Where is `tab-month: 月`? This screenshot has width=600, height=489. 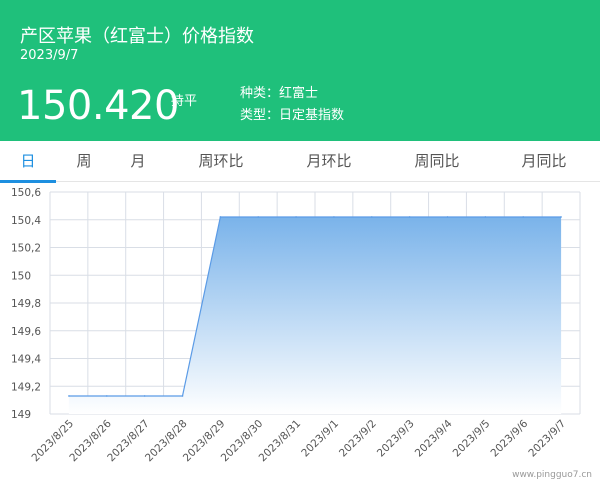
tab-month: 月 is located at coordinates (138, 161).